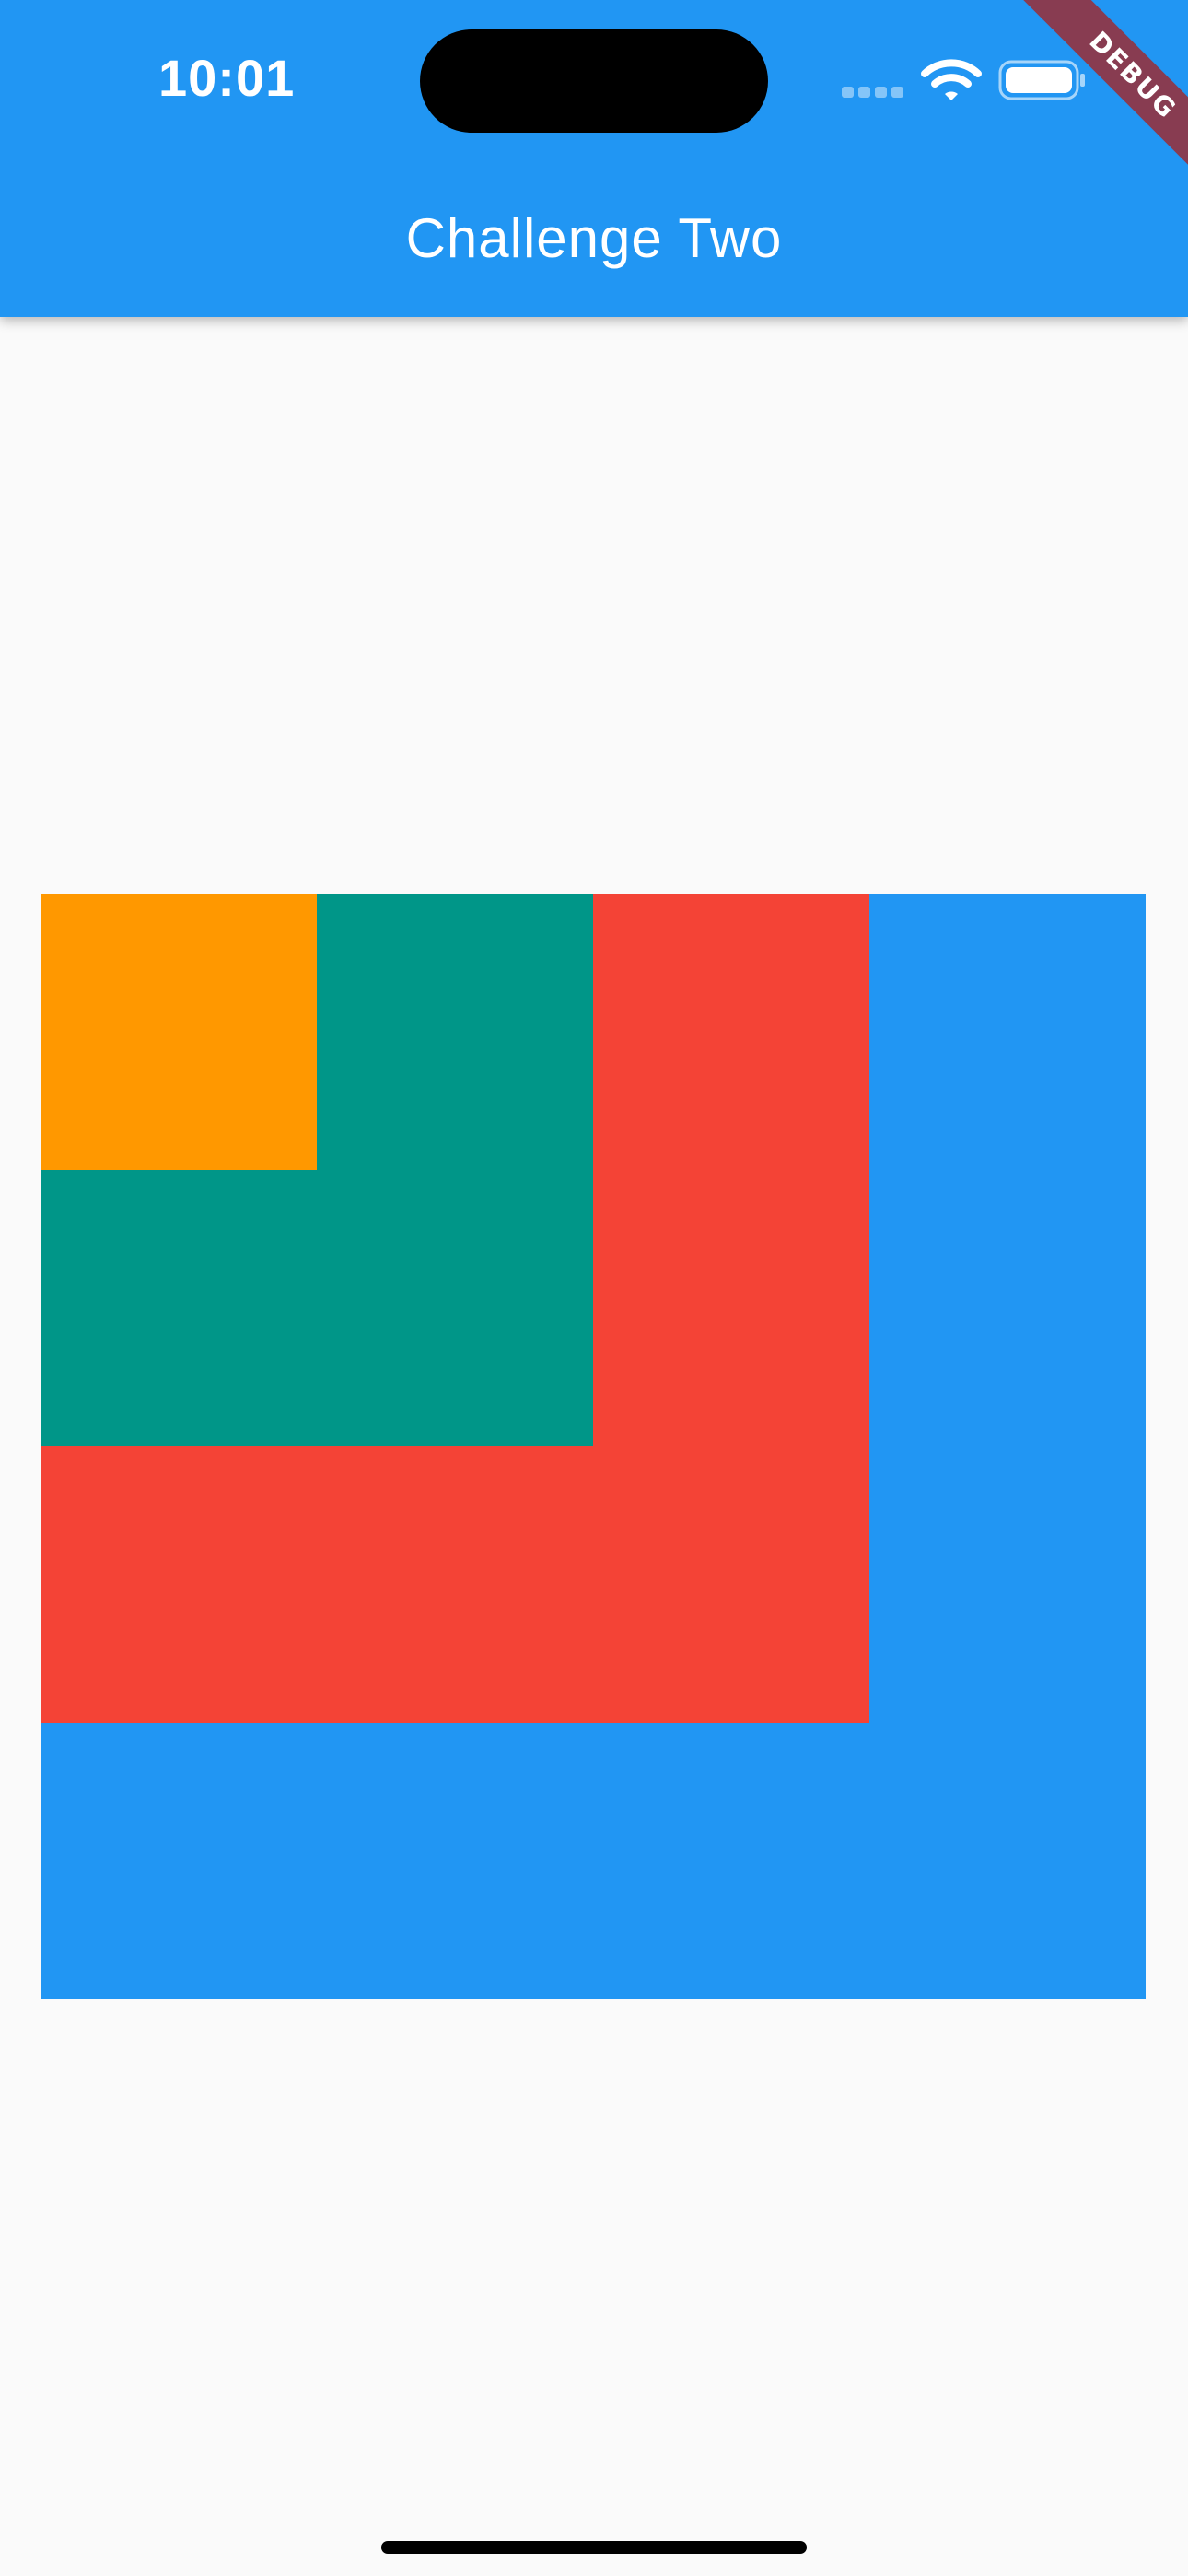 Image resolution: width=1188 pixels, height=2576 pixels. What do you see at coordinates (179, 1032) in the screenshot?
I see `orange-box` at bounding box center [179, 1032].